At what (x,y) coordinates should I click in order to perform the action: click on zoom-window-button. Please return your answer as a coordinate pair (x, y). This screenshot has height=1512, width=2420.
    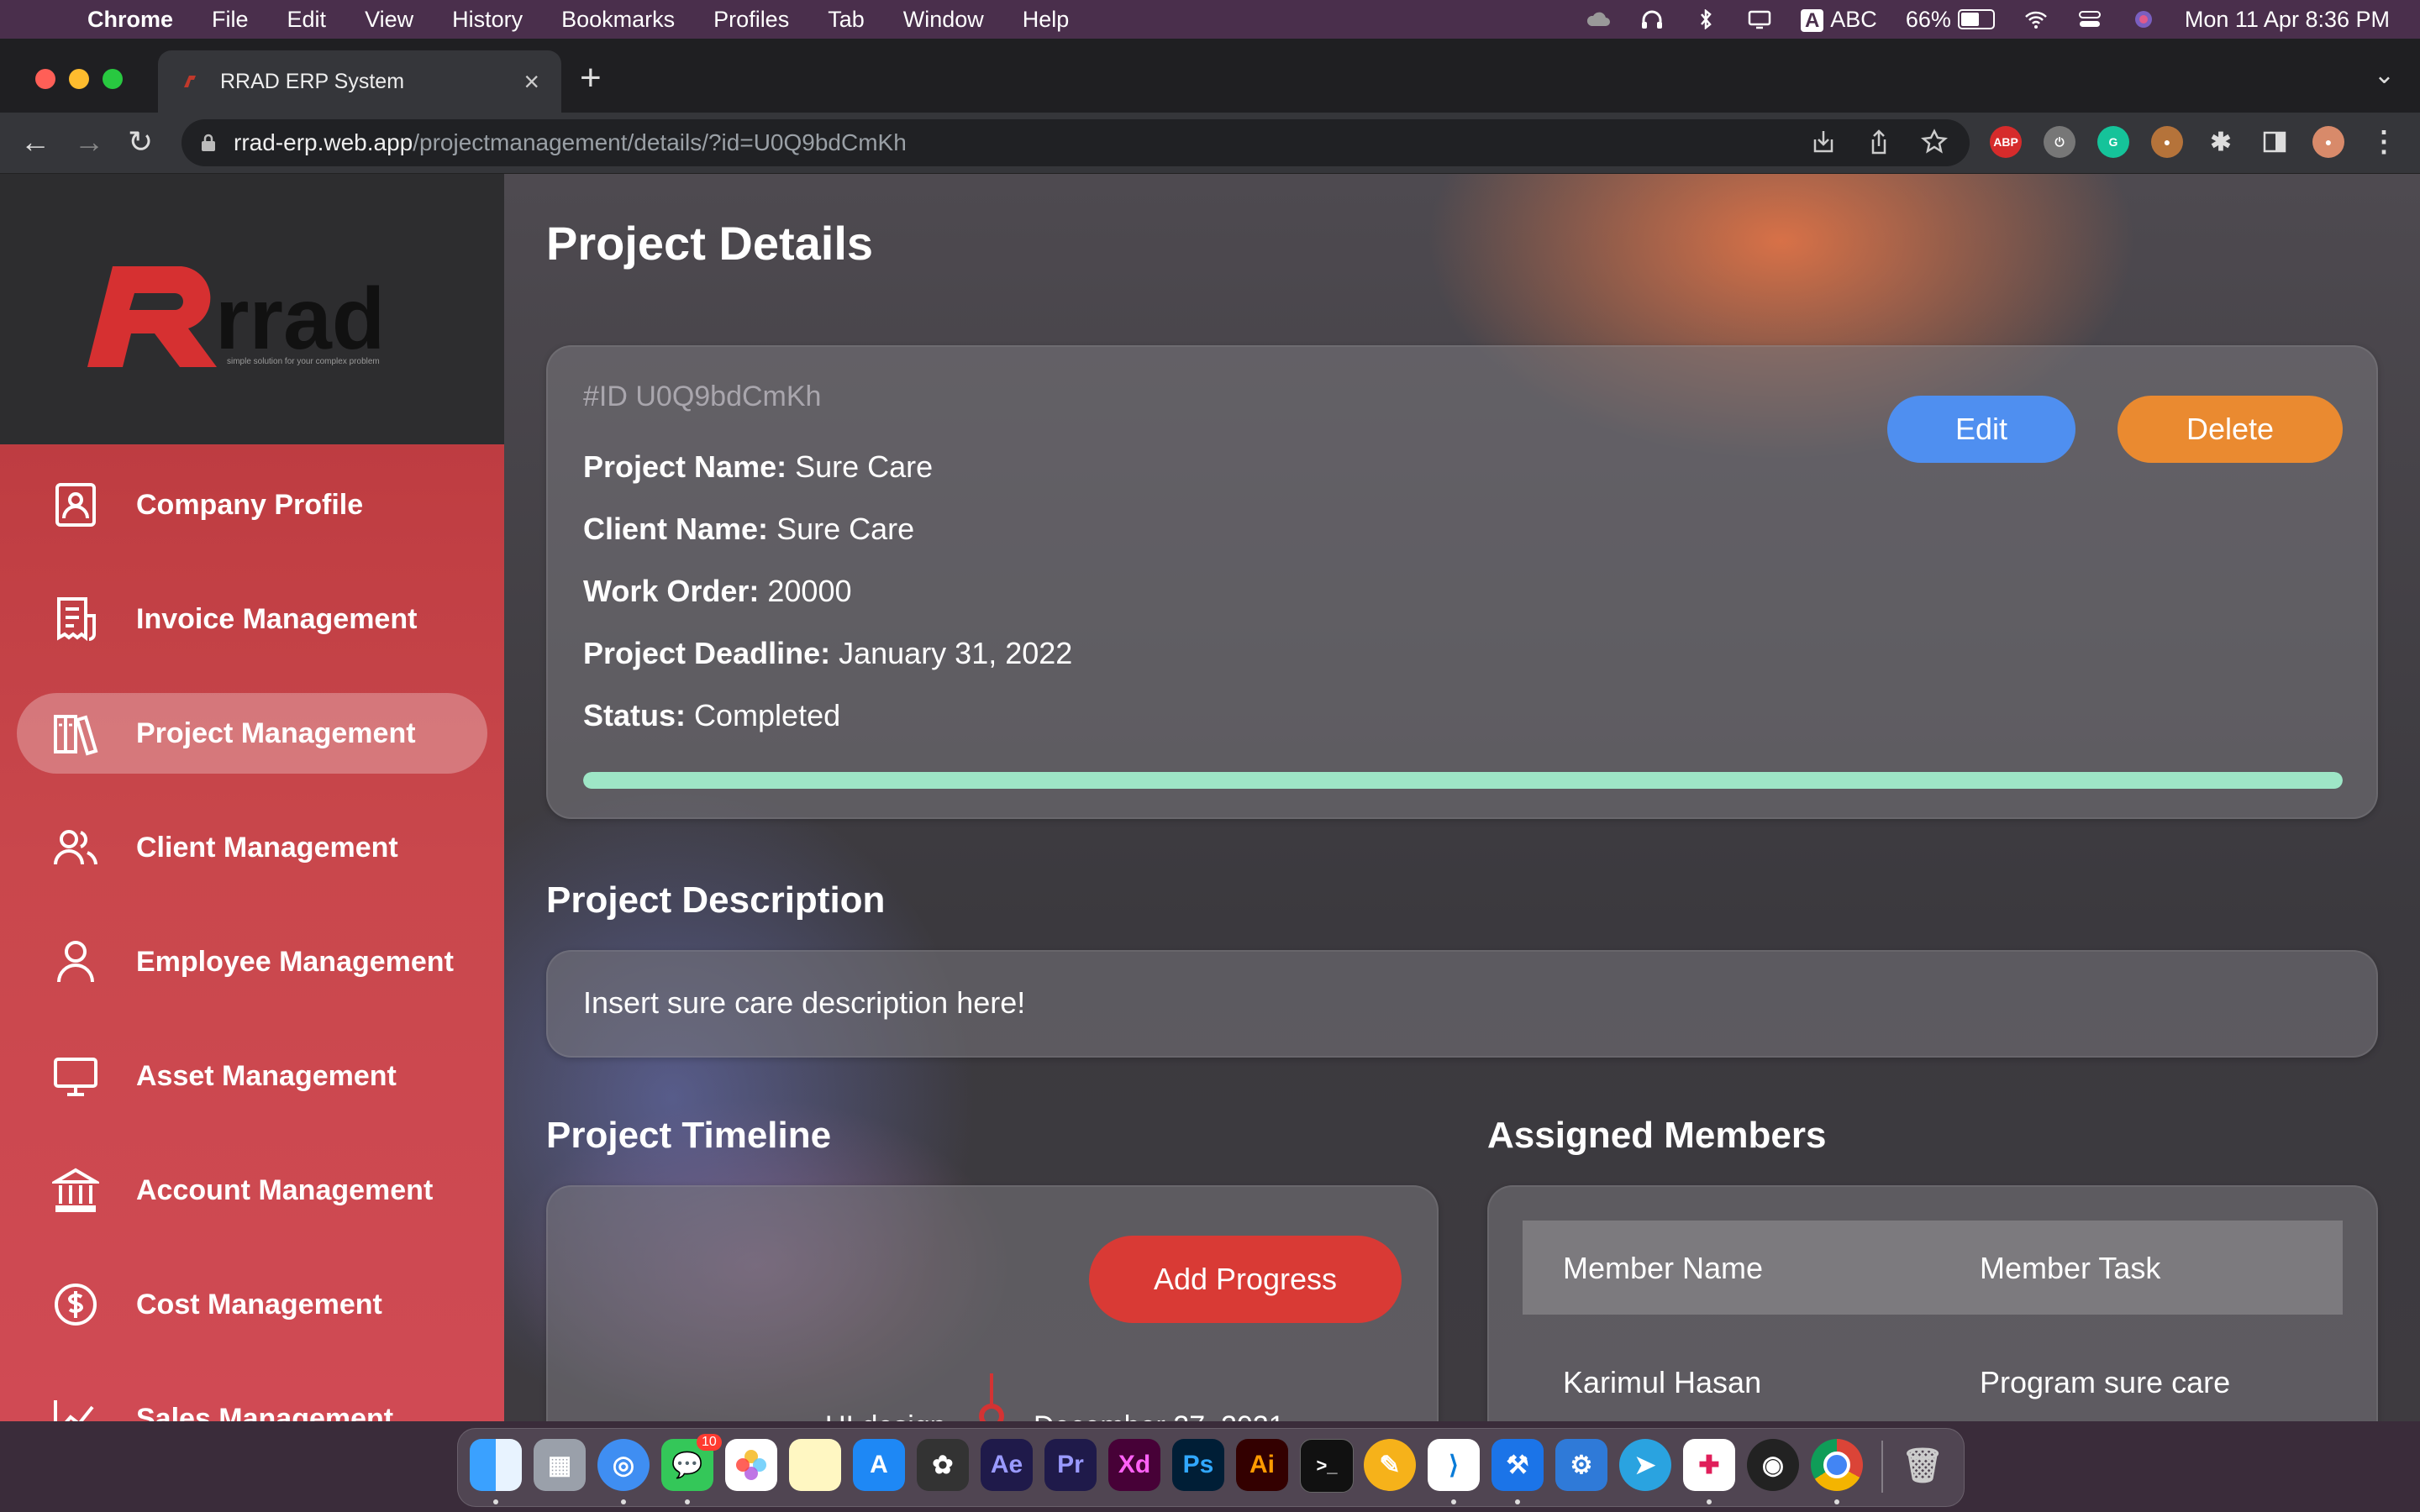
    Looking at the image, I should click on (113, 79).